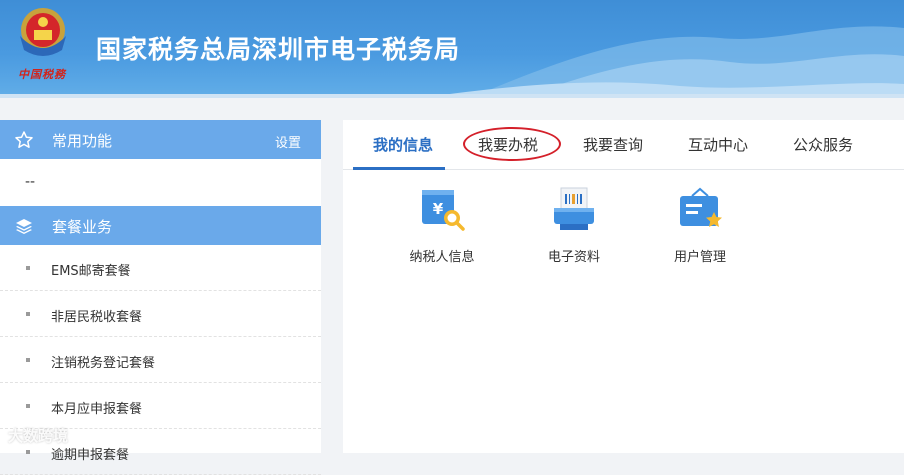  I want to click on app-electronic-documents: 电子资料, so click(574, 225).